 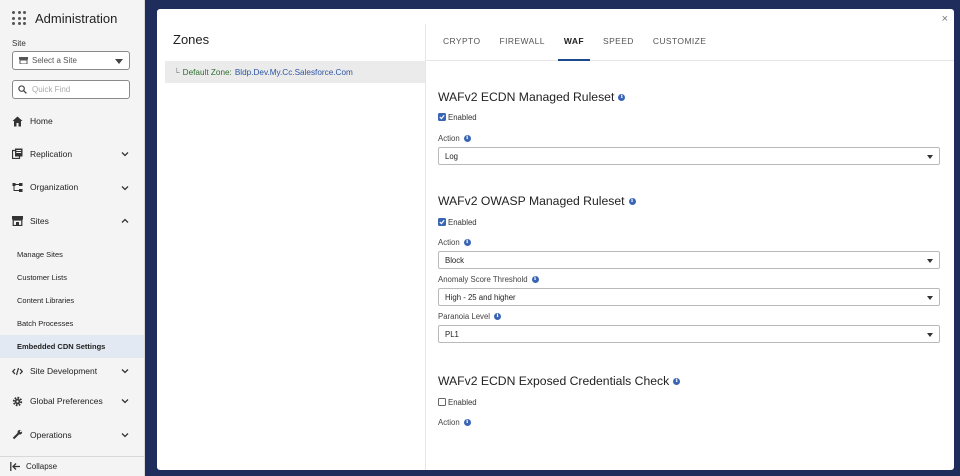 What do you see at coordinates (464, 316) in the screenshot?
I see `field-label-text: Paranoia Level` at bounding box center [464, 316].